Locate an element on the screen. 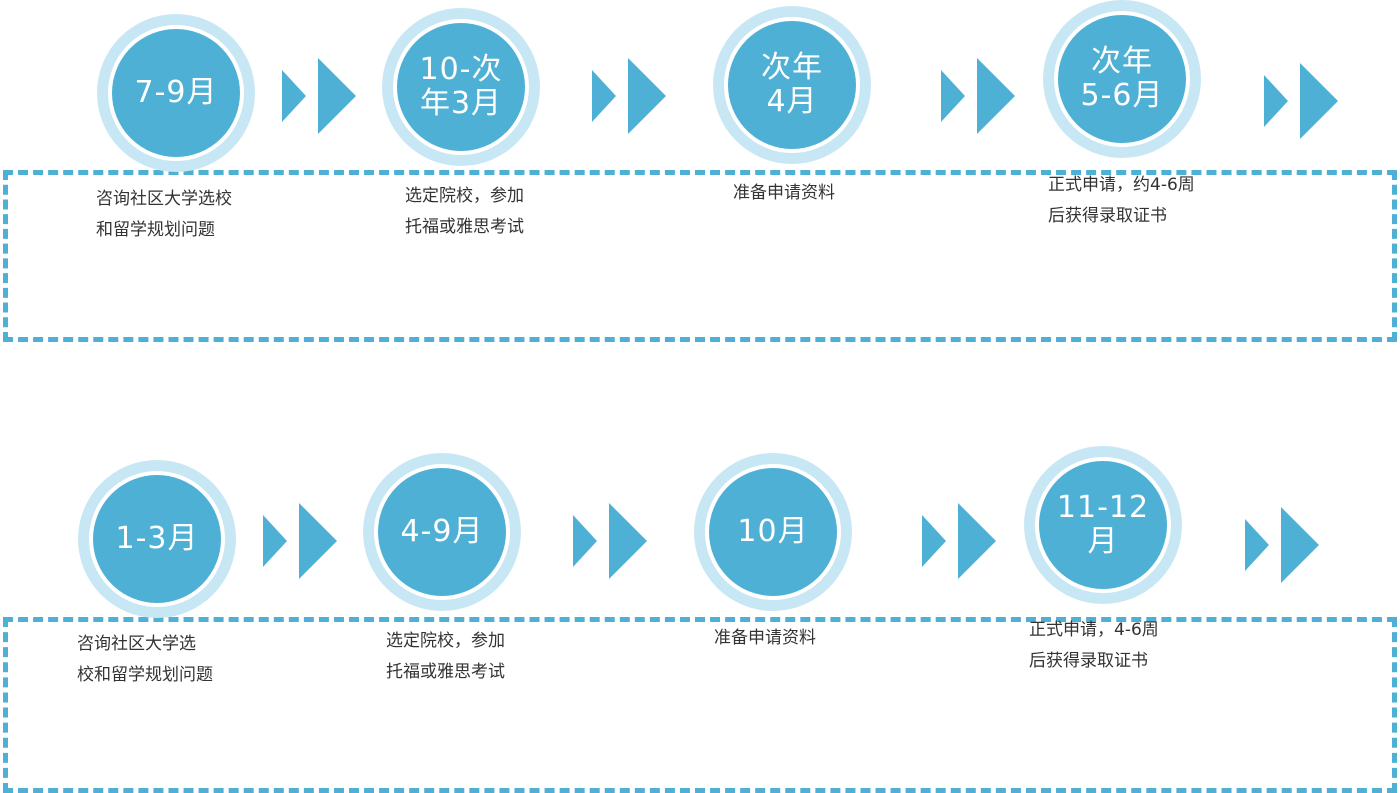  step-description-line: 校和留学规划问题 is located at coordinates (145, 675).